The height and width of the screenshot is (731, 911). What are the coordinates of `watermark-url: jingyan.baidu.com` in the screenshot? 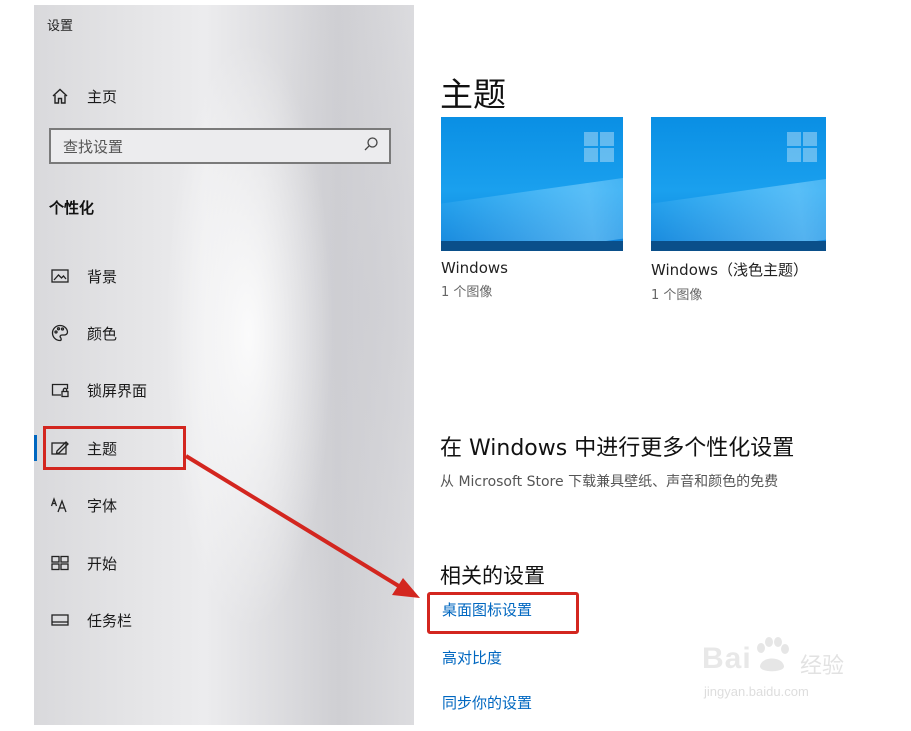 It's located at (756, 691).